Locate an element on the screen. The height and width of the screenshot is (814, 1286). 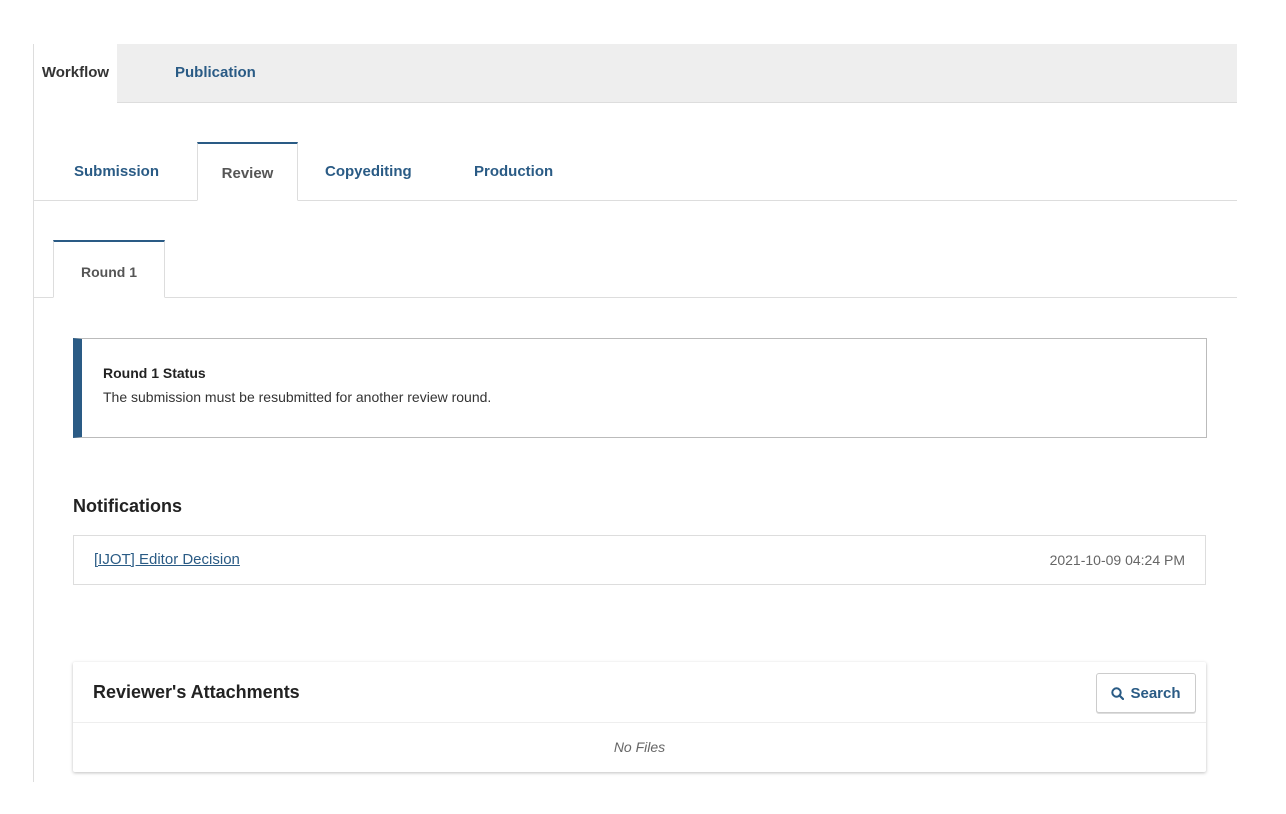
tab-workflow: Workflow is located at coordinates (75, 73).